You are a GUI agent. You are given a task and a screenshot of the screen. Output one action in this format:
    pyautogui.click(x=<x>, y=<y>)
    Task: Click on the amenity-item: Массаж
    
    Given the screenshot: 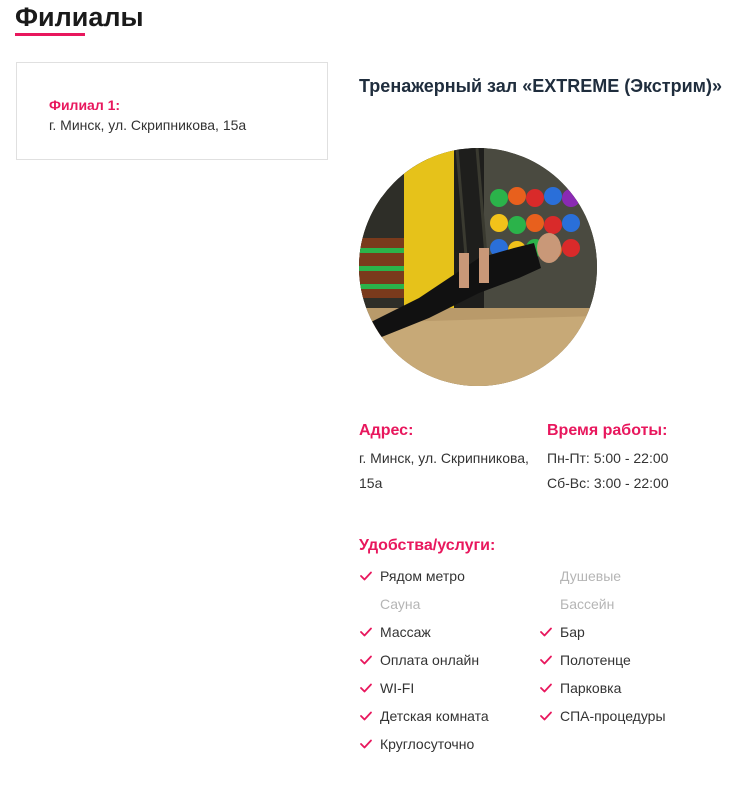 What is the action you would take?
    pyautogui.click(x=395, y=632)
    